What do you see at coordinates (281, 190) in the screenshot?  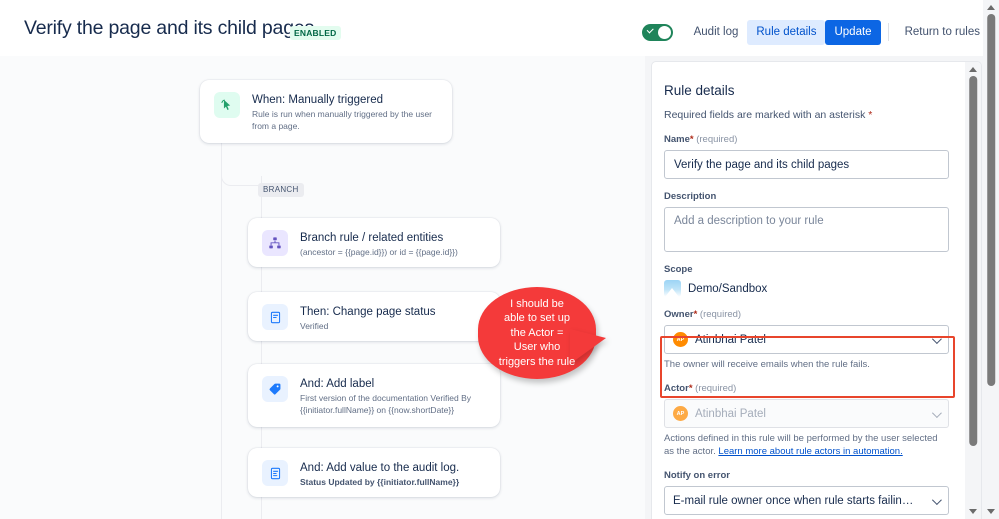 I see `branch-tag: BRANCH` at bounding box center [281, 190].